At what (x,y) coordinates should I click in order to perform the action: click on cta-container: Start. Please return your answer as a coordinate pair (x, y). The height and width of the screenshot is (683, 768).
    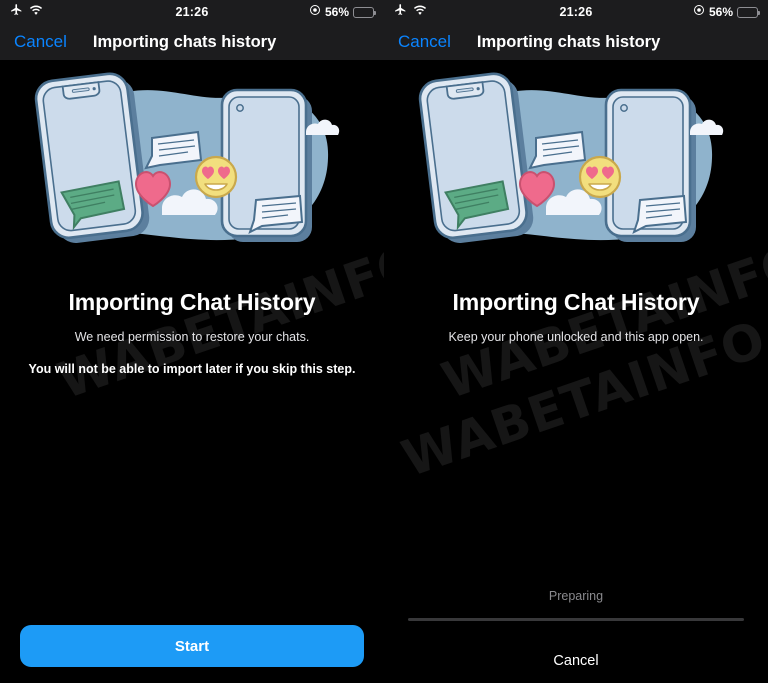
    Looking at the image, I should click on (192, 646).